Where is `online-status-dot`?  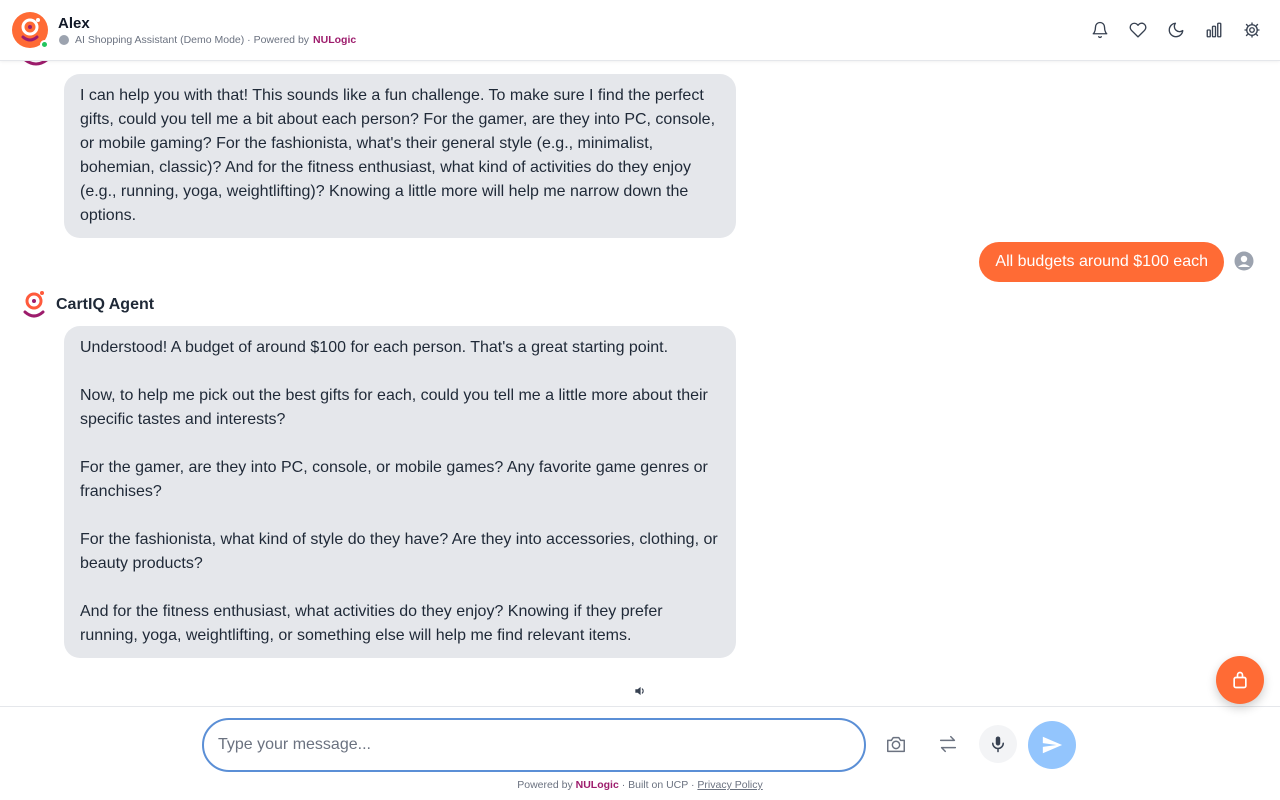
online-status-dot is located at coordinates (44, 44).